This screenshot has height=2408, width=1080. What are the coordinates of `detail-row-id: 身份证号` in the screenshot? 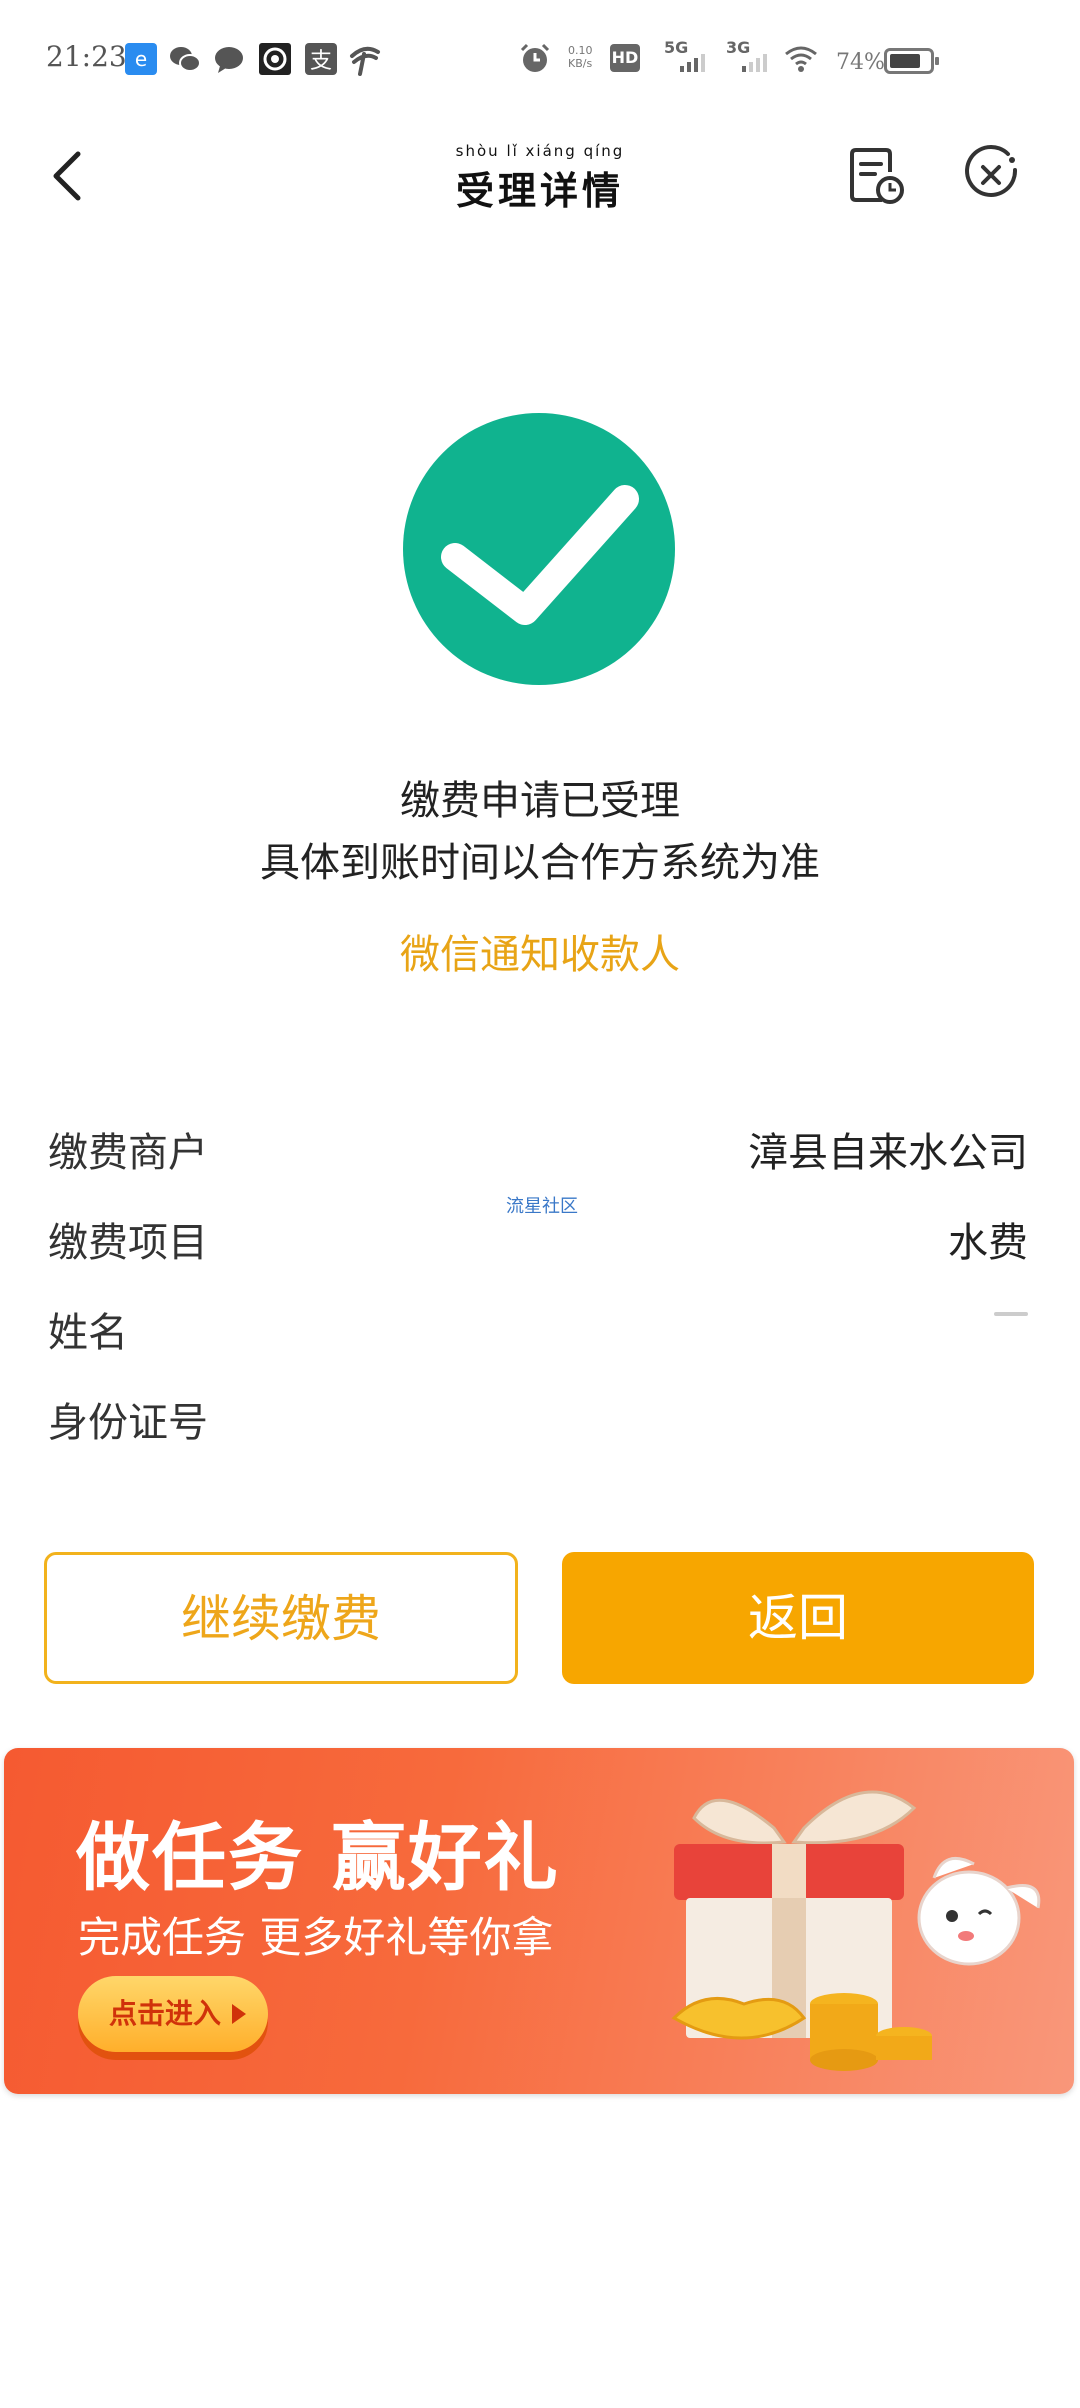 It's located at (538, 1425).